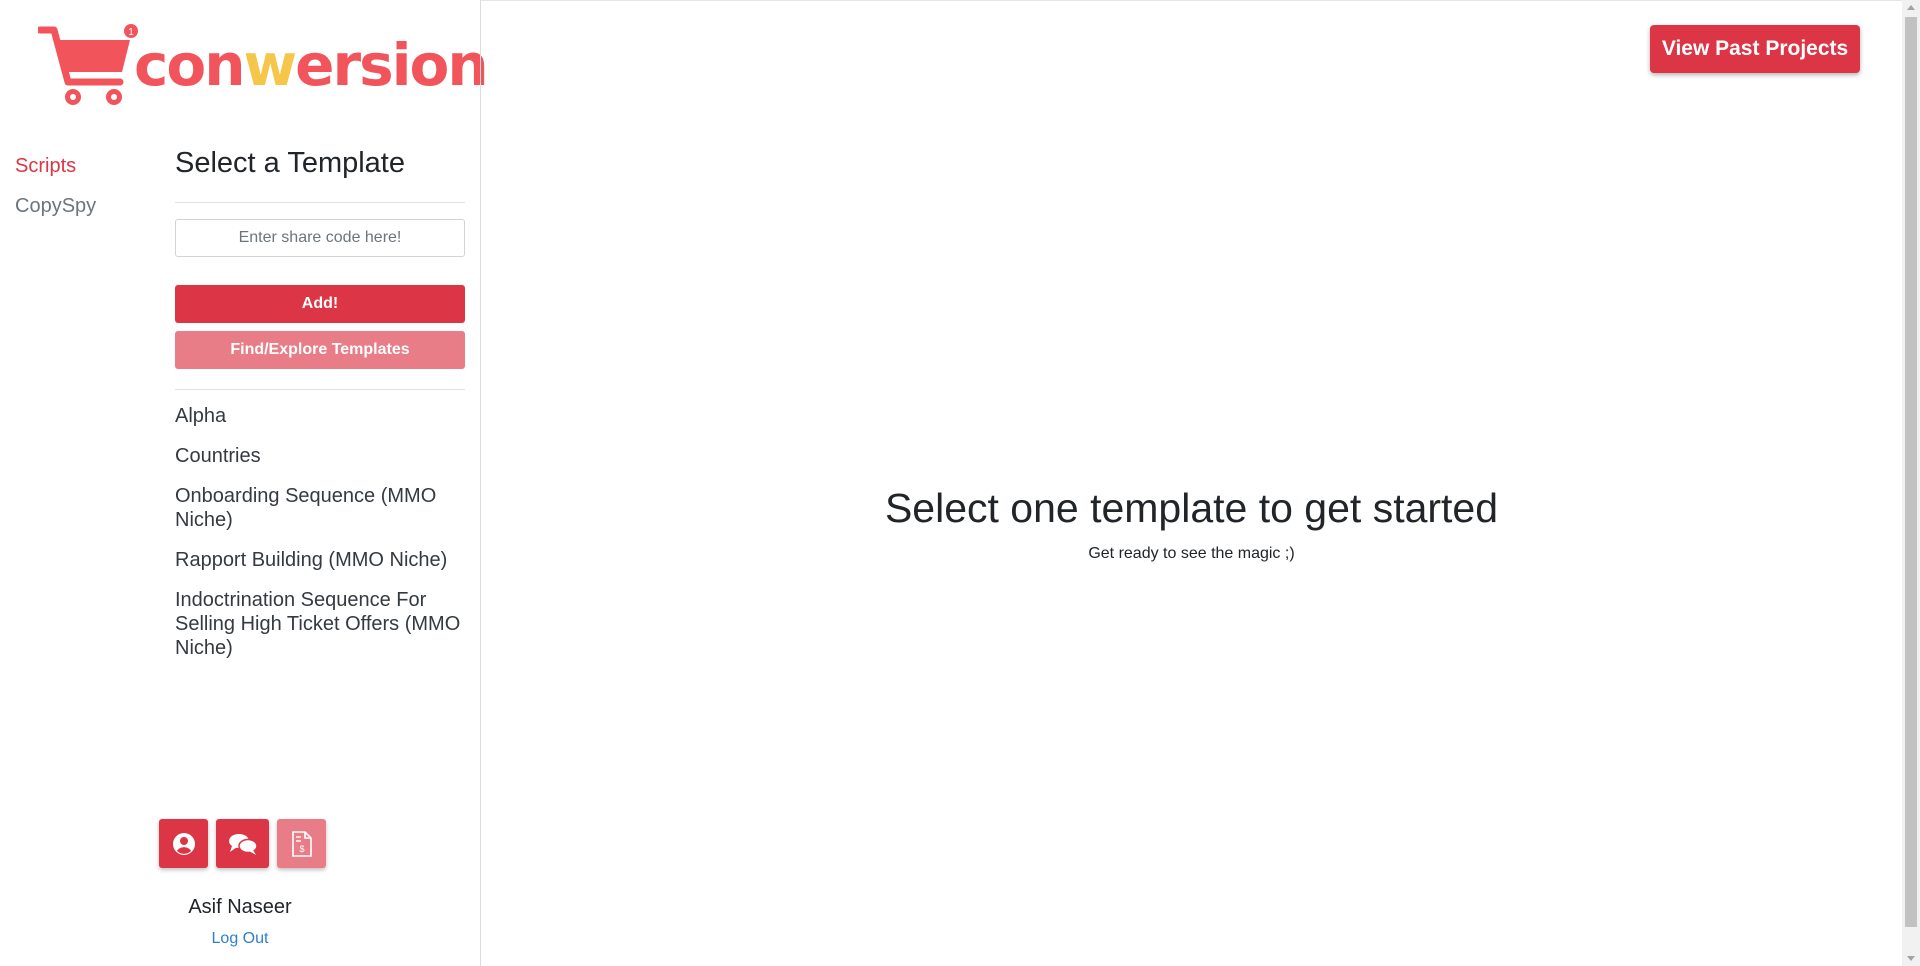  What do you see at coordinates (1911, 472) in the screenshot?
I see `scroll-thumb` at bounding box center [1911, 472].